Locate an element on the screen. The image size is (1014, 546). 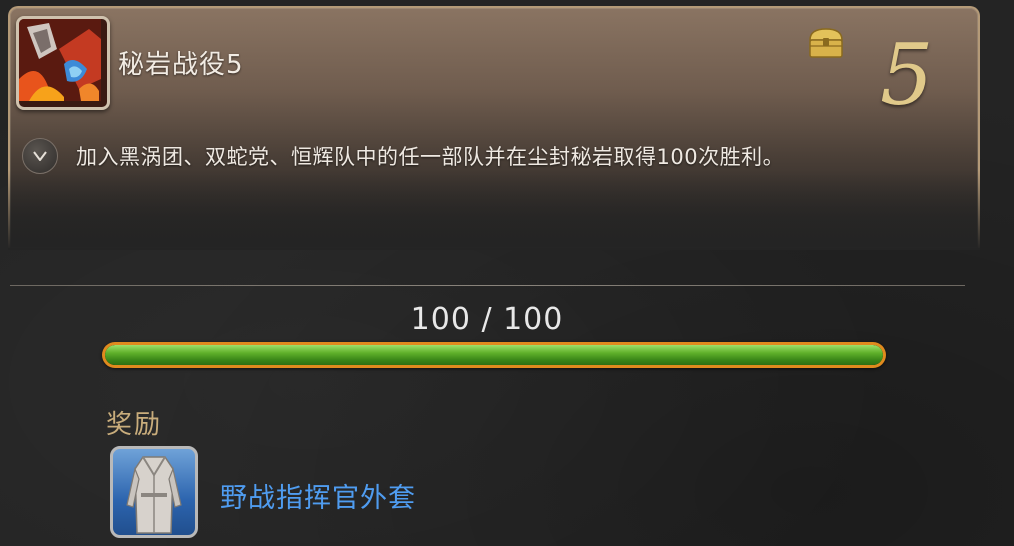
achievement-points: 5 is located at coordinates (907, 75).